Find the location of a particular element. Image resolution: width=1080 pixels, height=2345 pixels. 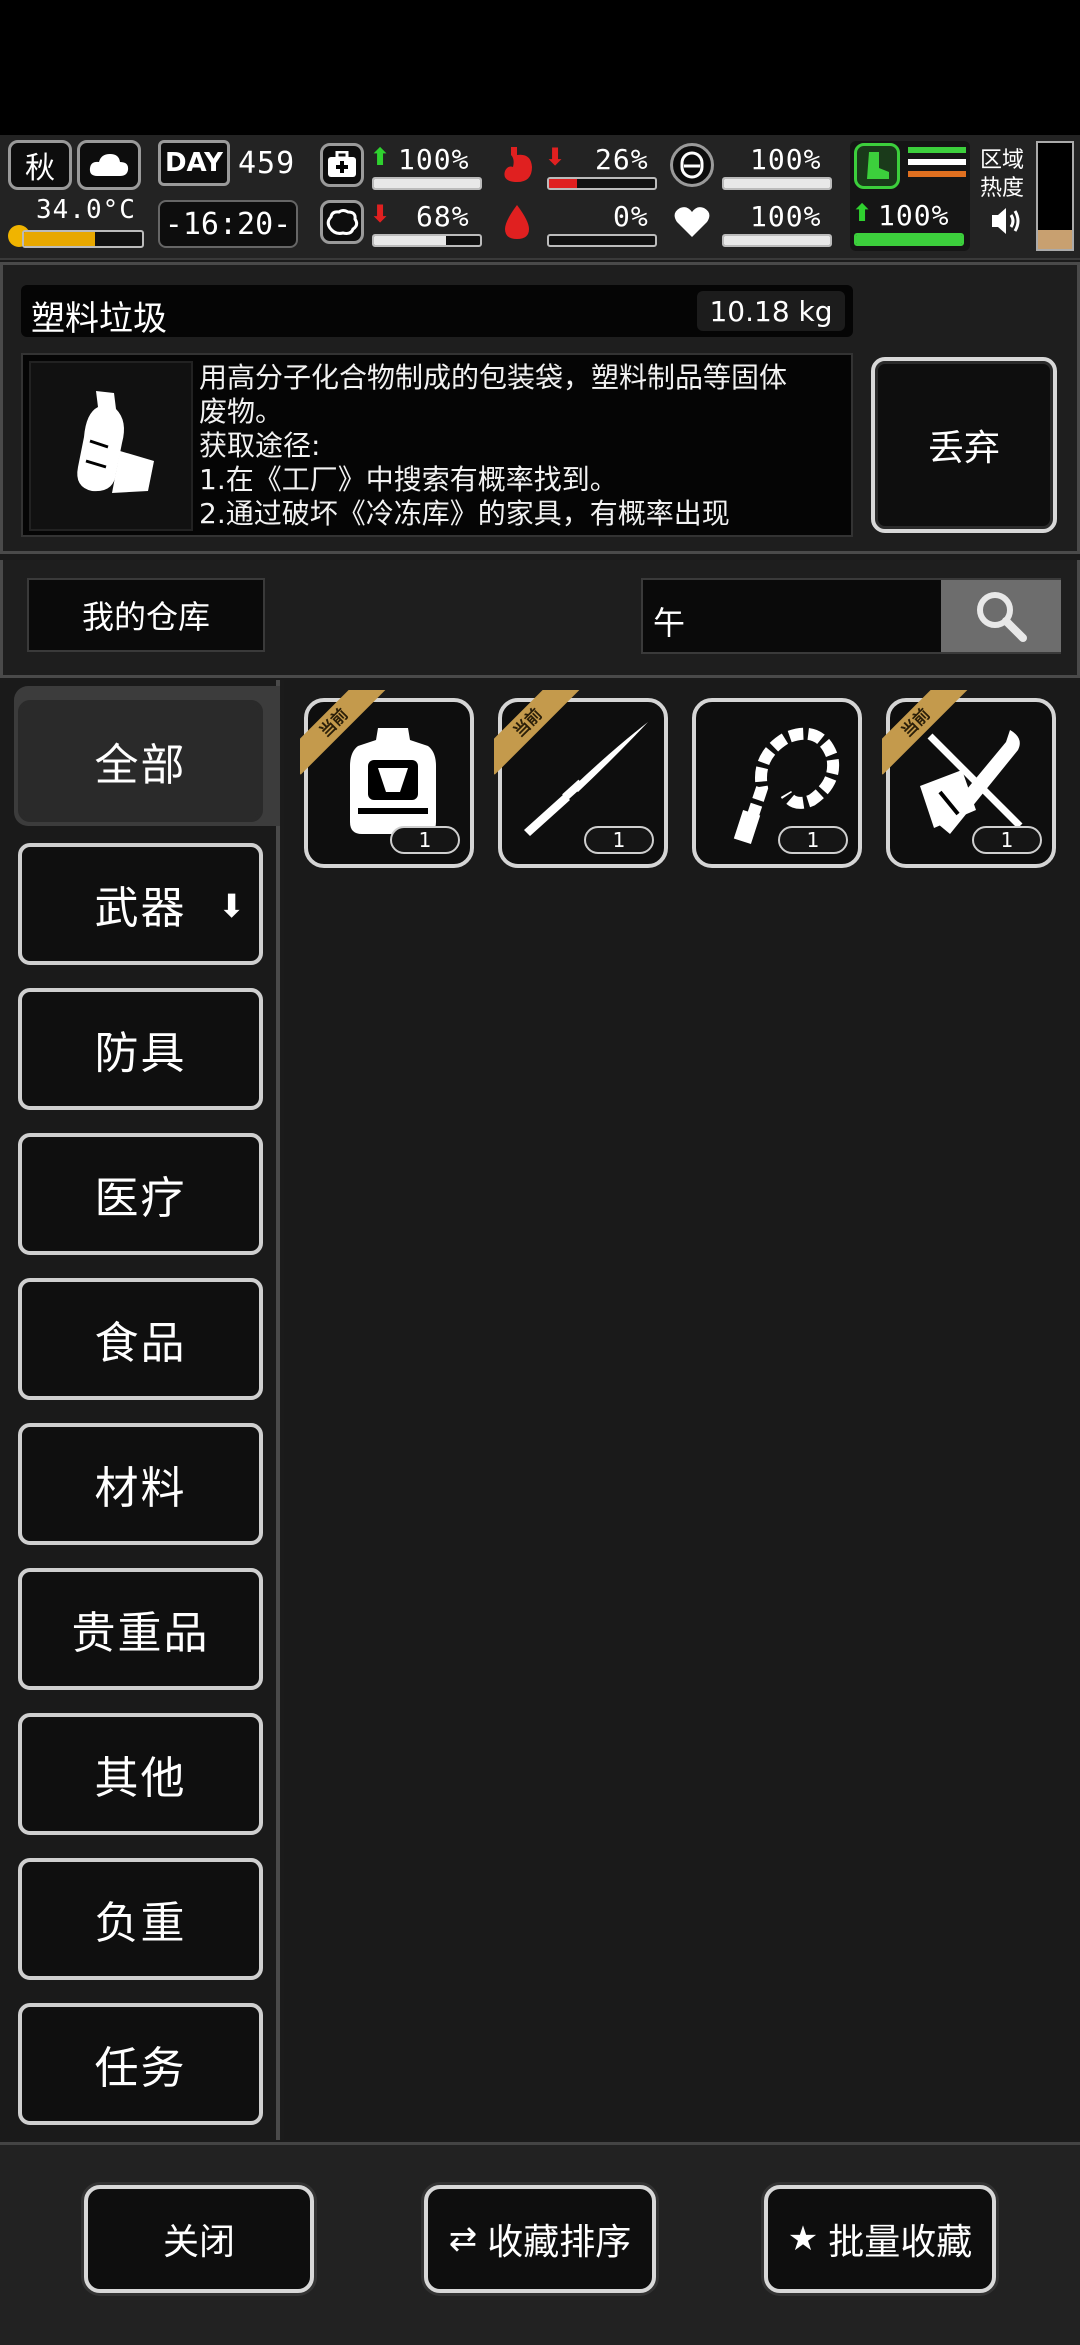

mental-down-arrow: ⬇ is located at coordinates (380, 214).